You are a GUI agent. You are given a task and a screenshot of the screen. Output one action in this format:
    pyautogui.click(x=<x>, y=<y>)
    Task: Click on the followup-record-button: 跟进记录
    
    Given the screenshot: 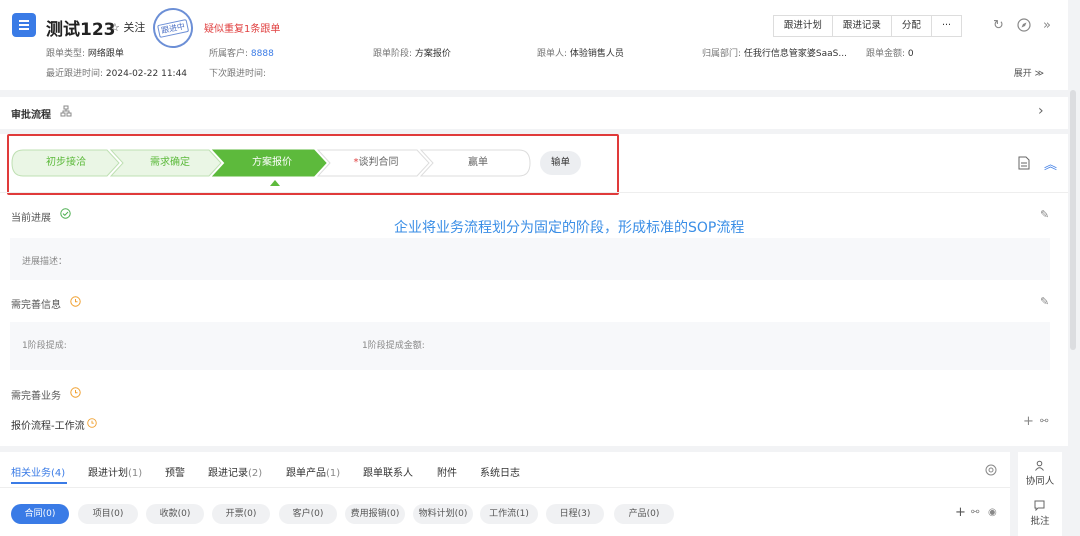 What is the action you would take?
    pyautogui.click(x=862, y=26)
    